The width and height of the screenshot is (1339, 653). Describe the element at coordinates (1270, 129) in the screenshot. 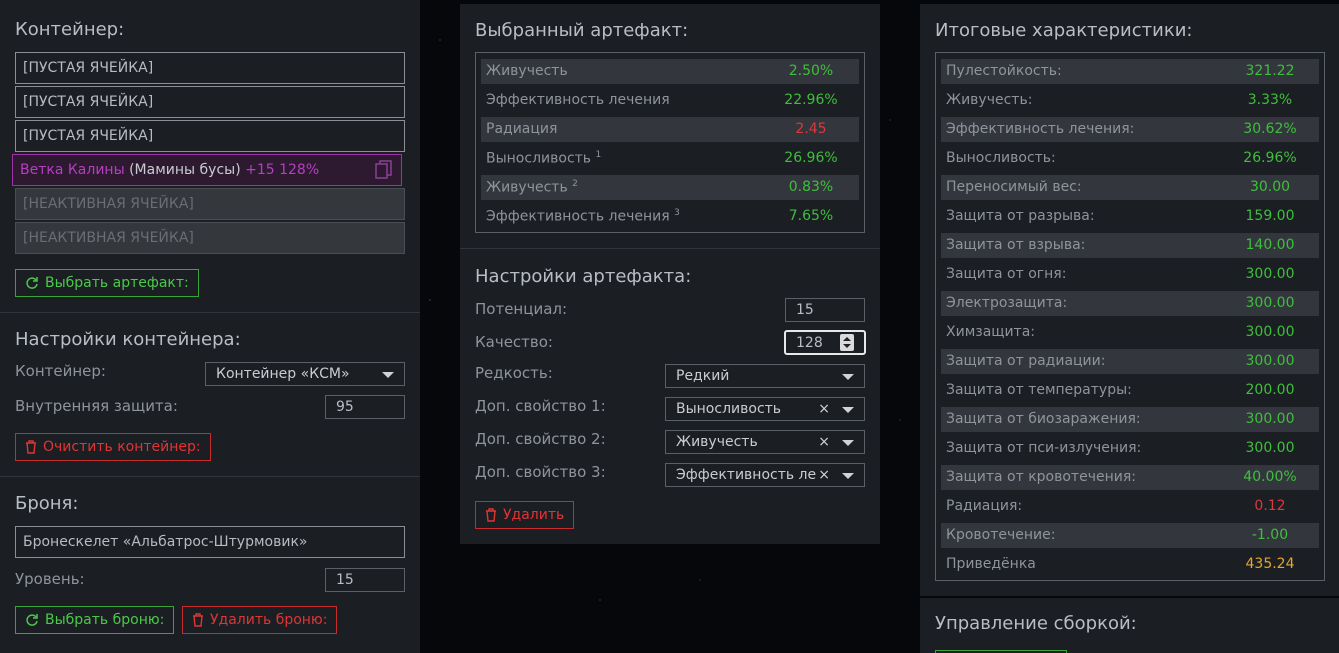

I see `stat-value: 30.62%` at that location.